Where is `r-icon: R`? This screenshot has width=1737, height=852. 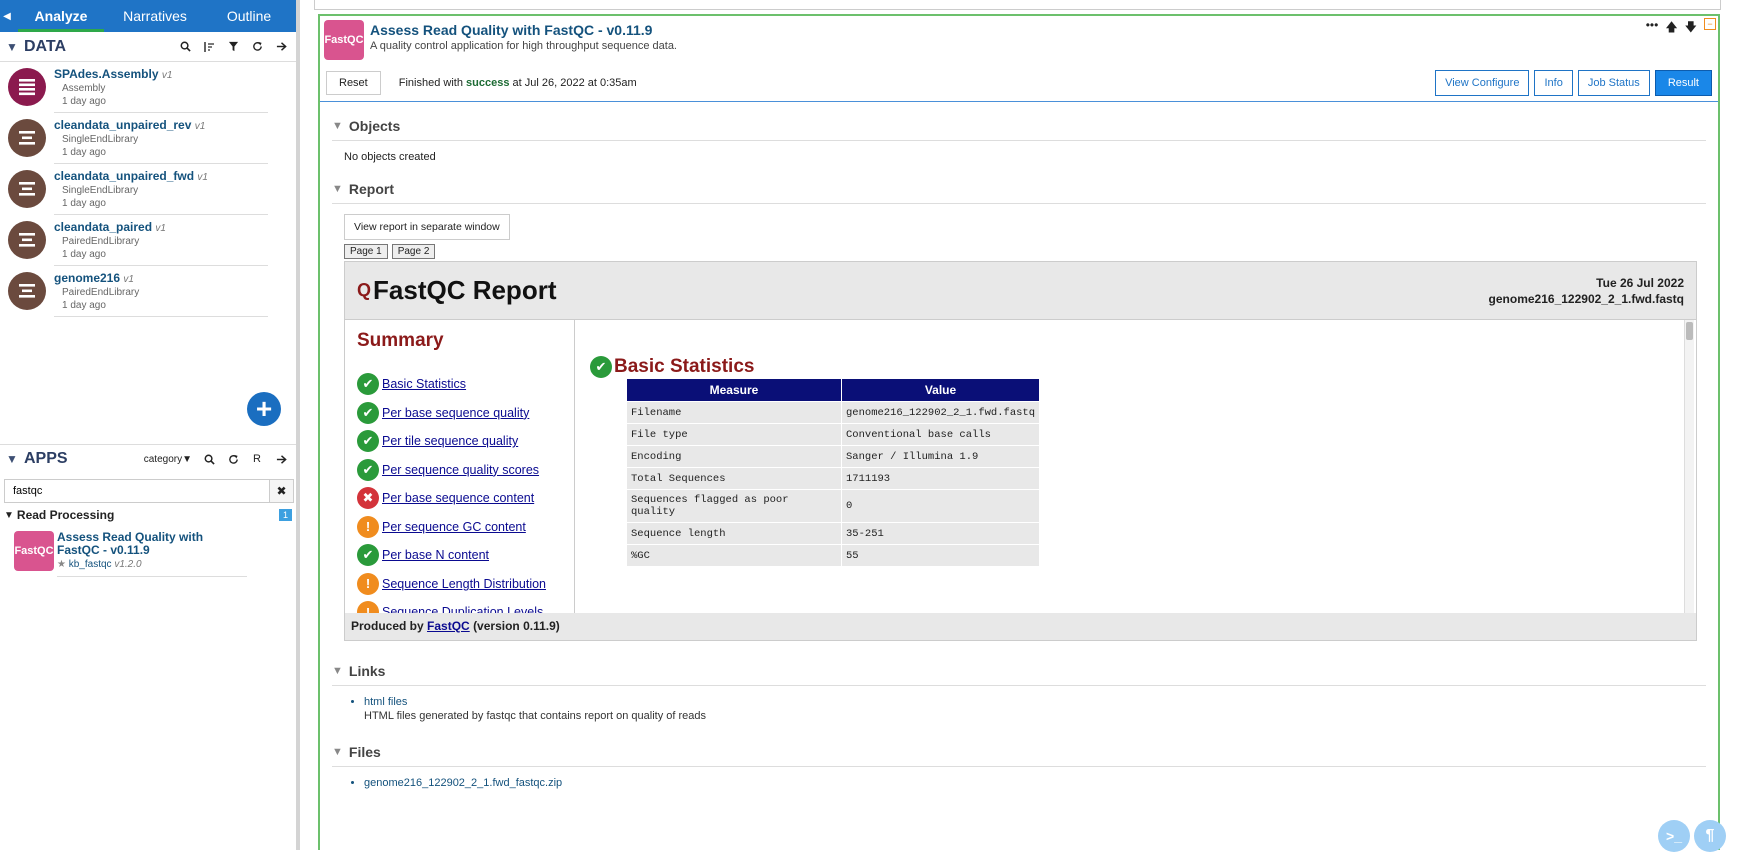 r-icon: R is located at coordinates (257, 459).